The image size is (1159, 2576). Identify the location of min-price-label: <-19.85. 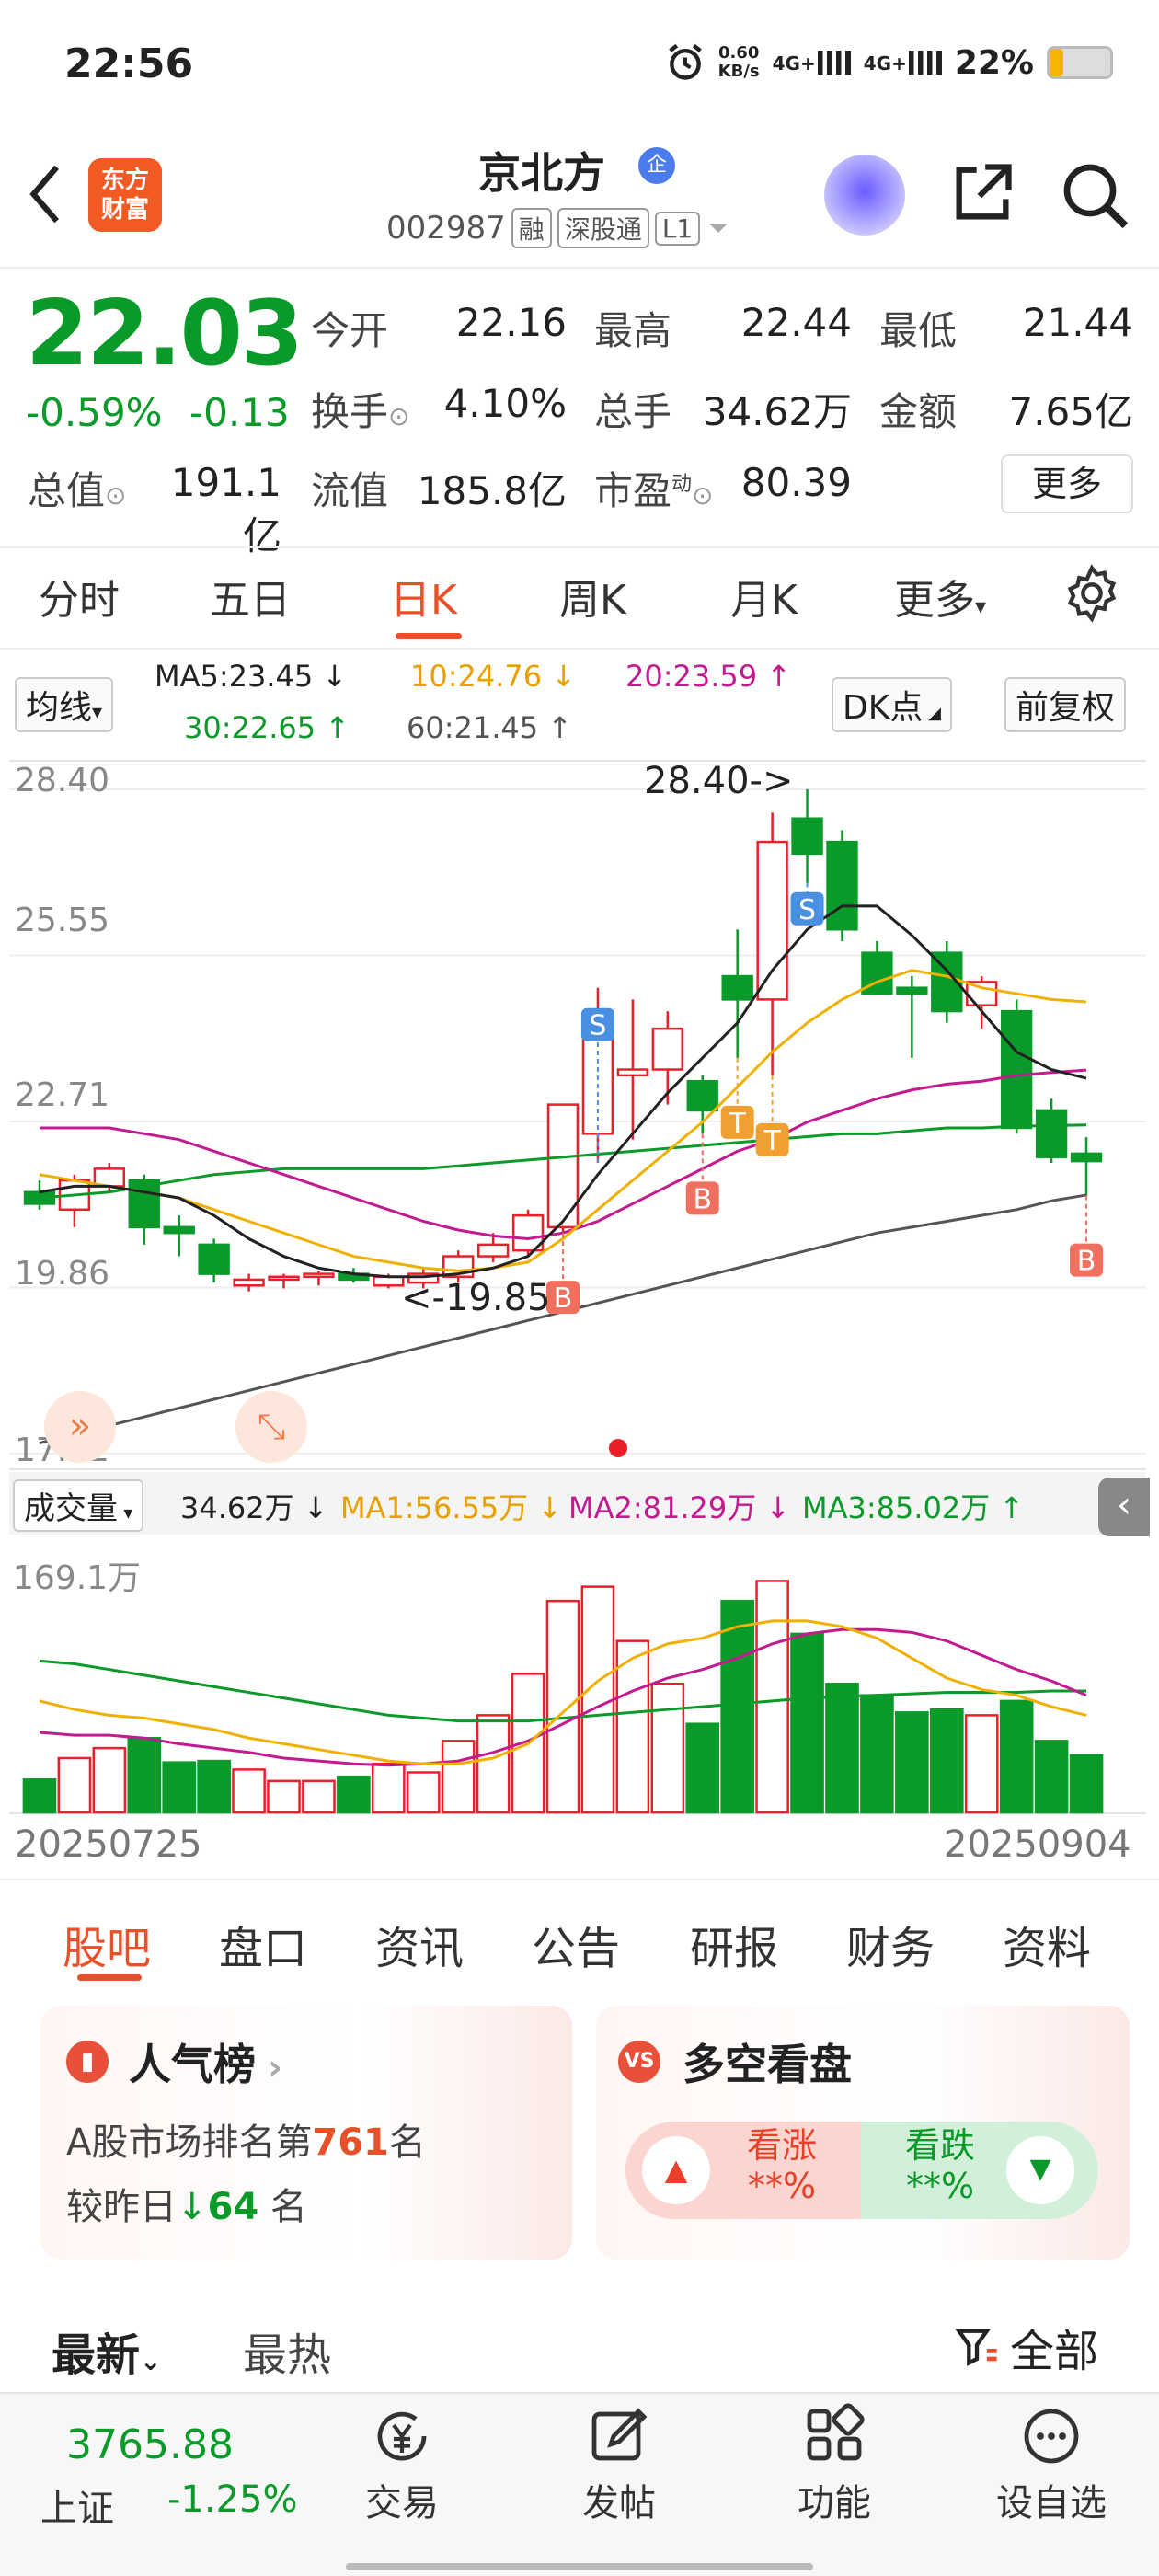
(476, 1298).